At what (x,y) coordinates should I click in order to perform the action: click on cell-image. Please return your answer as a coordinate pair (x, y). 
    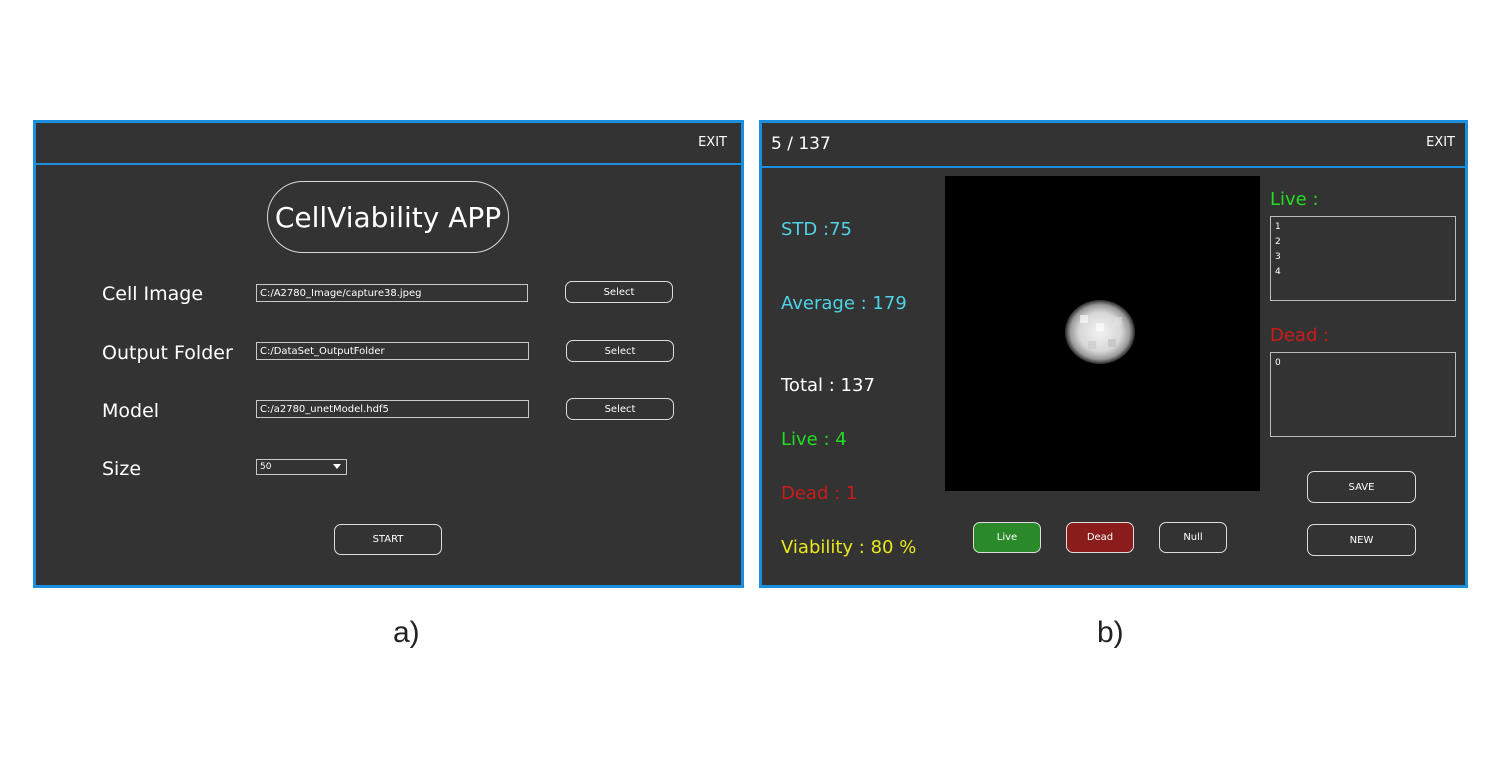
    Looking at the image, I should click on (1100, 332).